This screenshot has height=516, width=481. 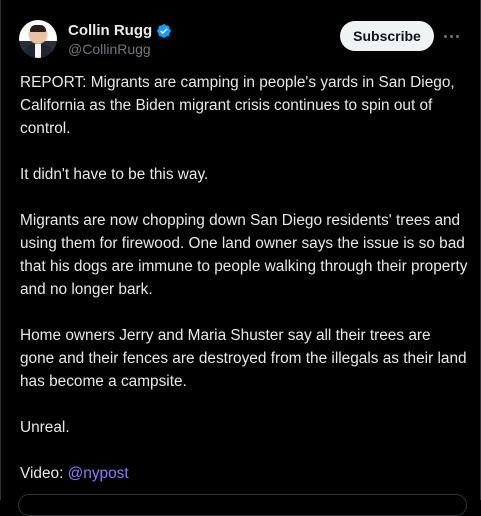 I want to click on verified-badge-icon, so click(x=164, y=31).